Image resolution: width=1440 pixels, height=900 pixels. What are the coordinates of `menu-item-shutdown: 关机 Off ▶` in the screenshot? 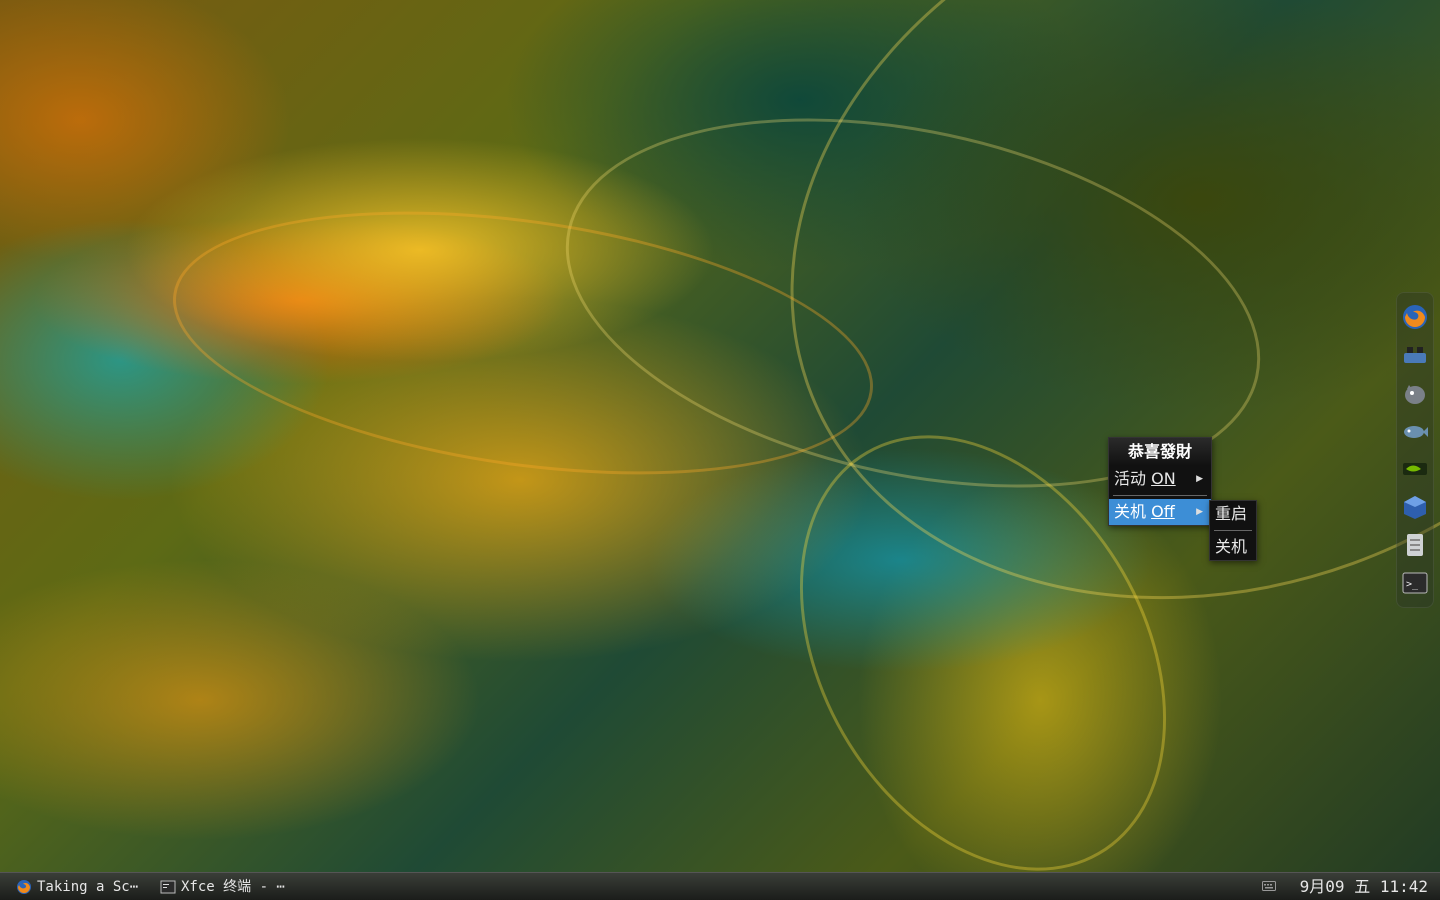 It's located at (1160, 512).